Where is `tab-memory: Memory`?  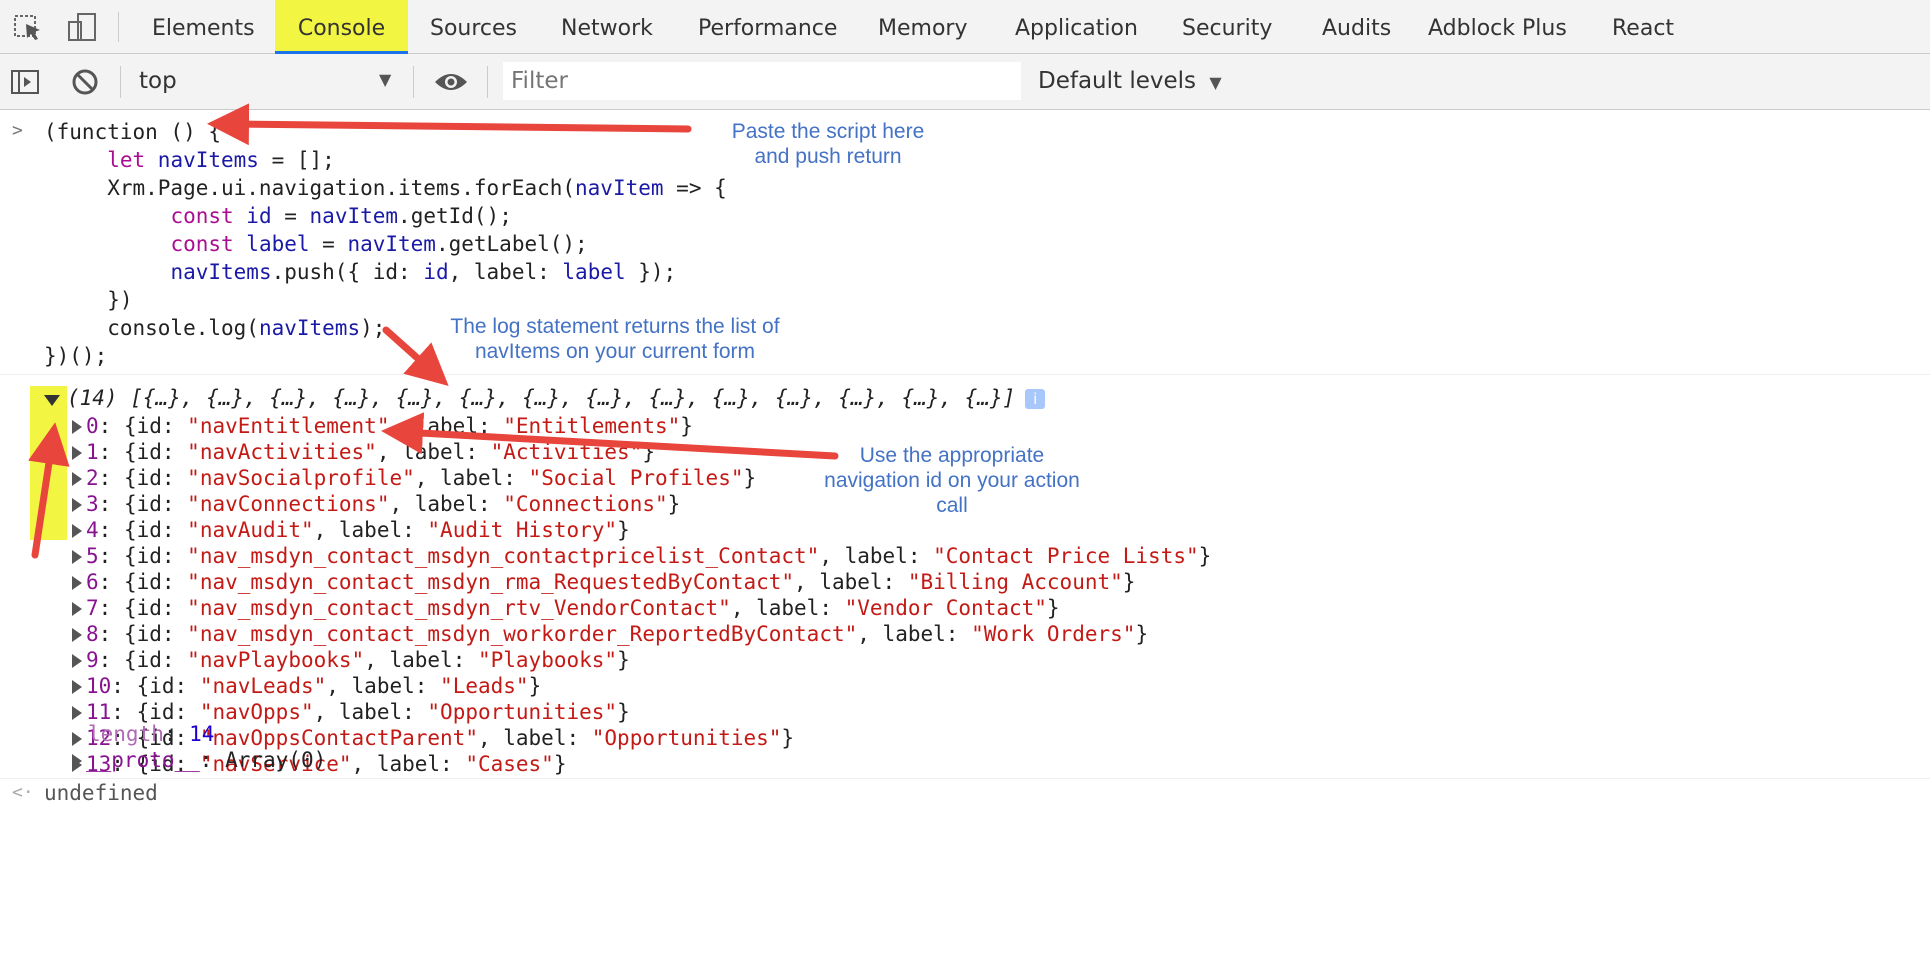
tab-memory: Memory is located at coordinates (922, 27).